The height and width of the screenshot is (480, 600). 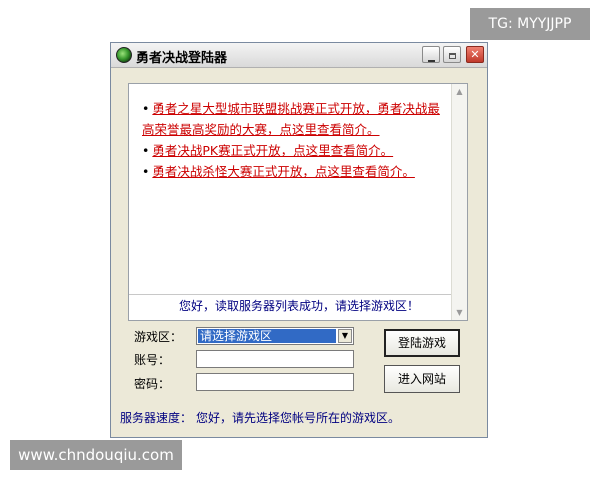 I want to click on website-button: 进入网站, so click(x=422, y=379).